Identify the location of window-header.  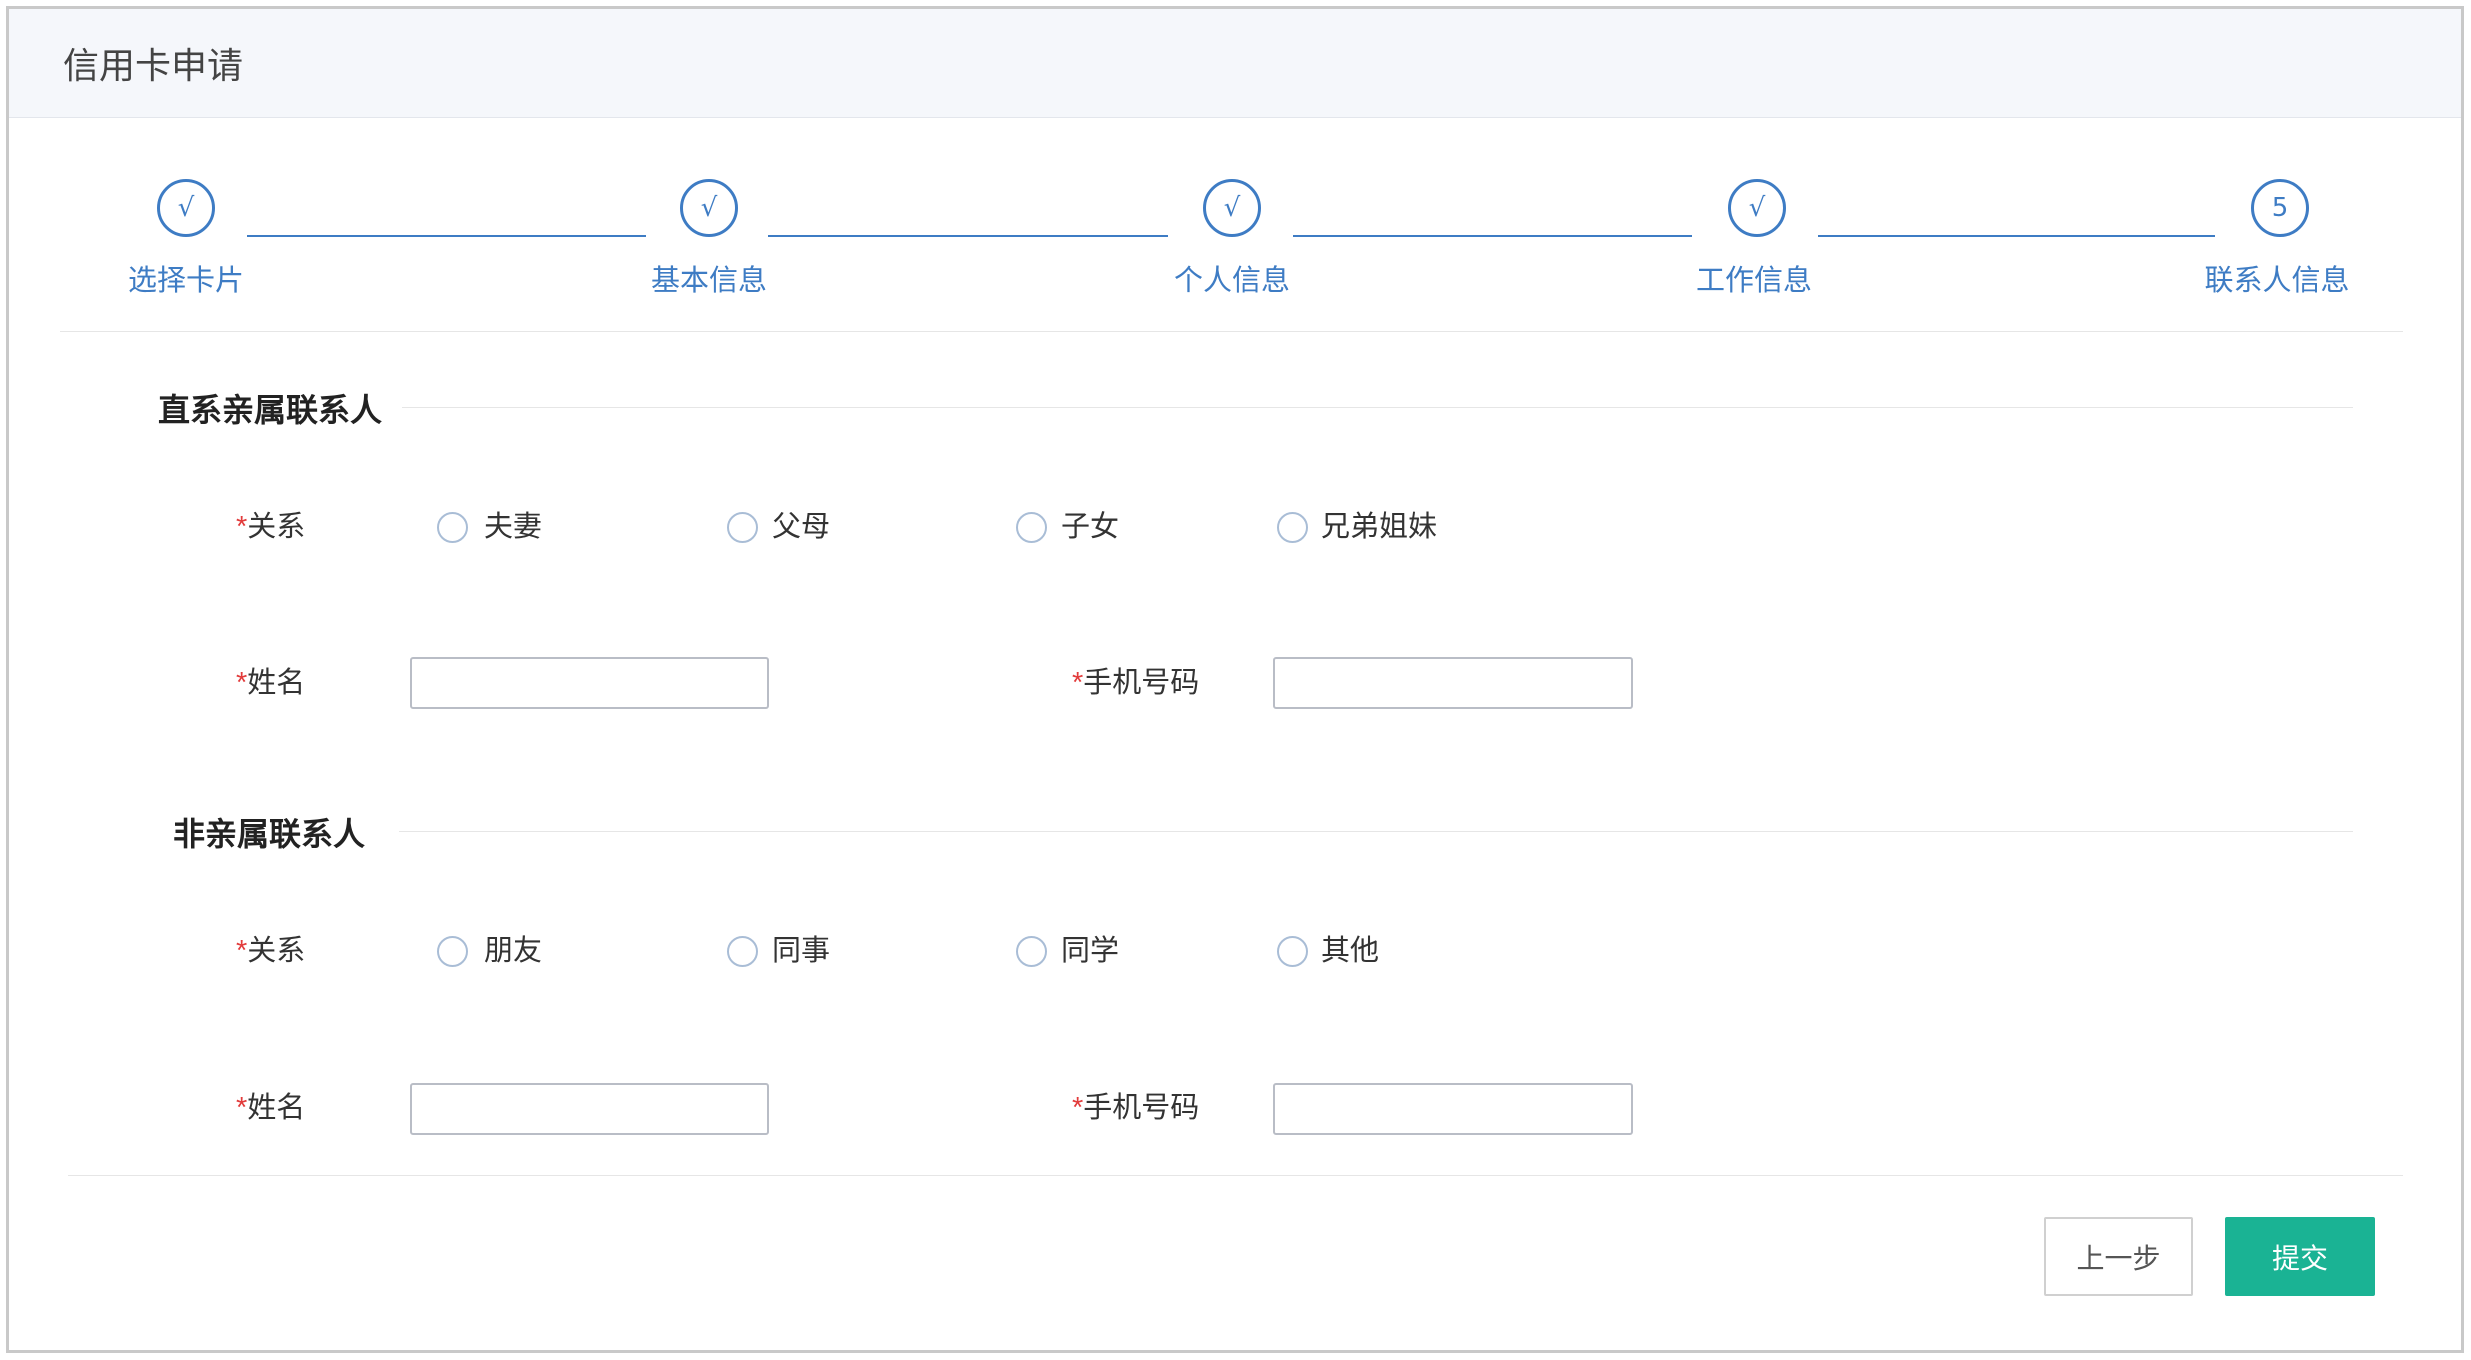
(1235, 63).